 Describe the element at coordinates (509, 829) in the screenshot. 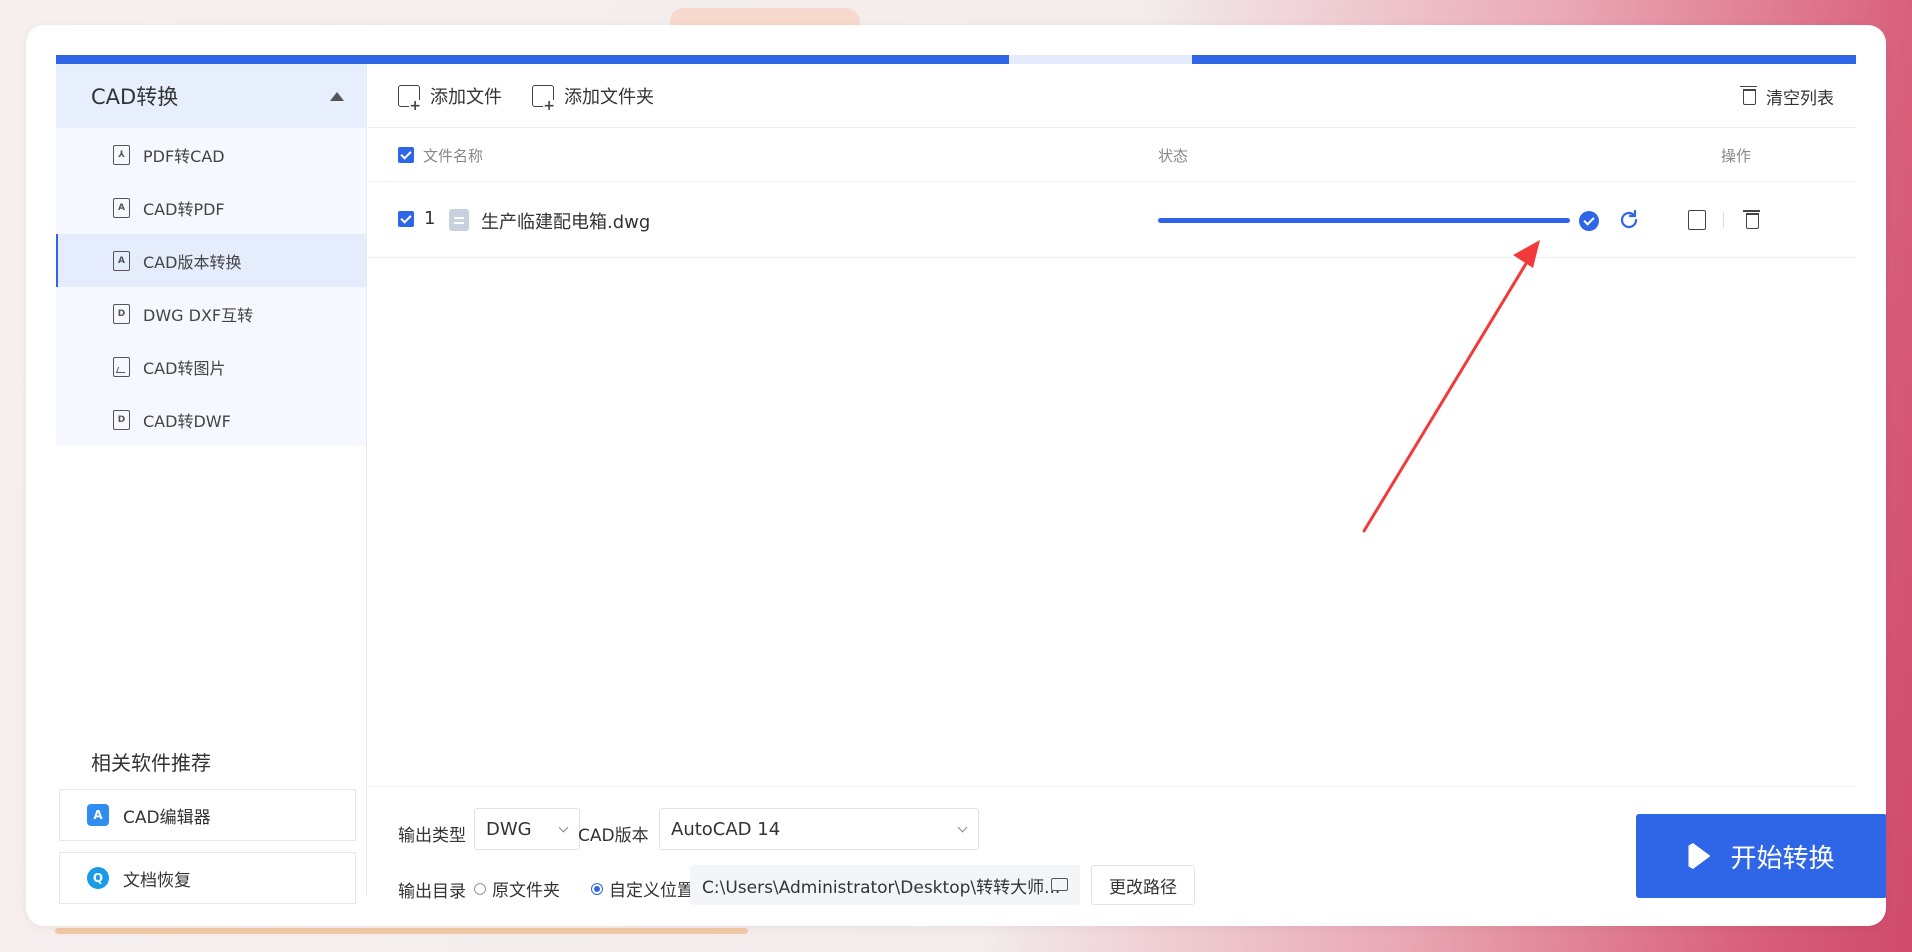

I see `output-type-value: DWG` at that location.